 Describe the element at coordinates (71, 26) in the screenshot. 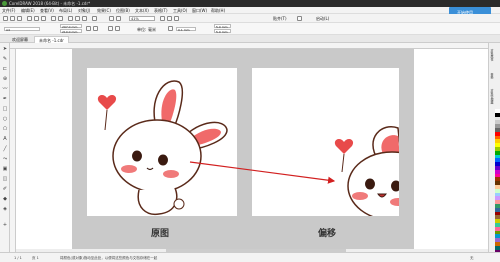

I see `page-width-field: 297.0 mm` at that location.